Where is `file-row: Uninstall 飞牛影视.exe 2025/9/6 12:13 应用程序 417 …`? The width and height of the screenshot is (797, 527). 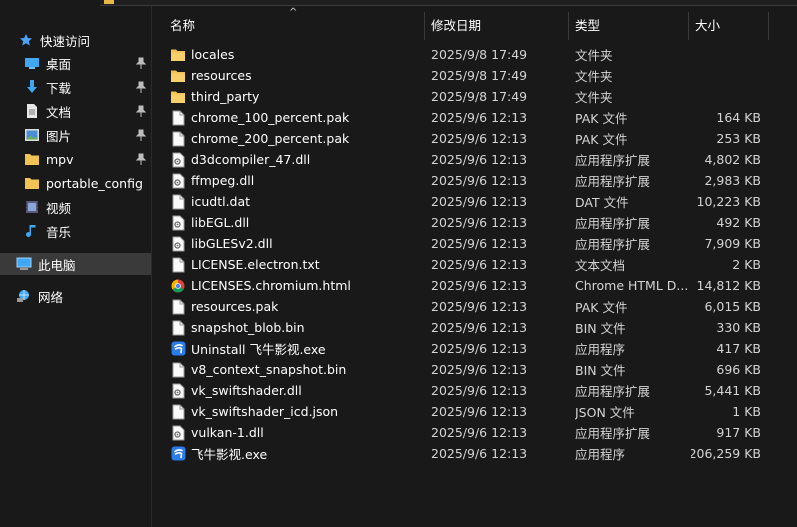
file-row: Uninstall 飞牛影视.exe 2025/9/6 12:13 应用程序 417 … is located at coordinates (466, 348).